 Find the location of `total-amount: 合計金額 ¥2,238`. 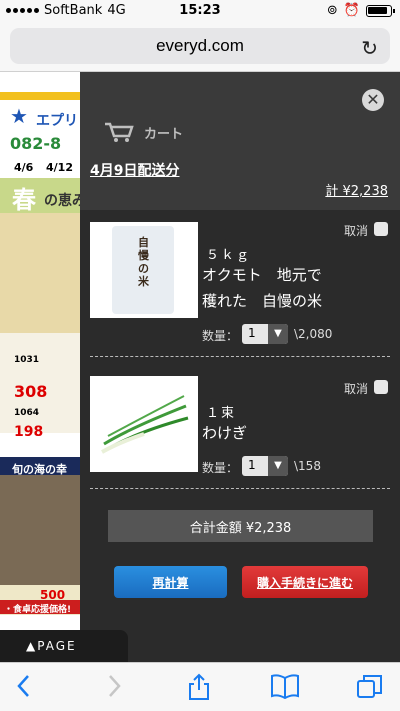

total-amount: 合計金額 ¥2,238 is located at coordinates (240, 526).